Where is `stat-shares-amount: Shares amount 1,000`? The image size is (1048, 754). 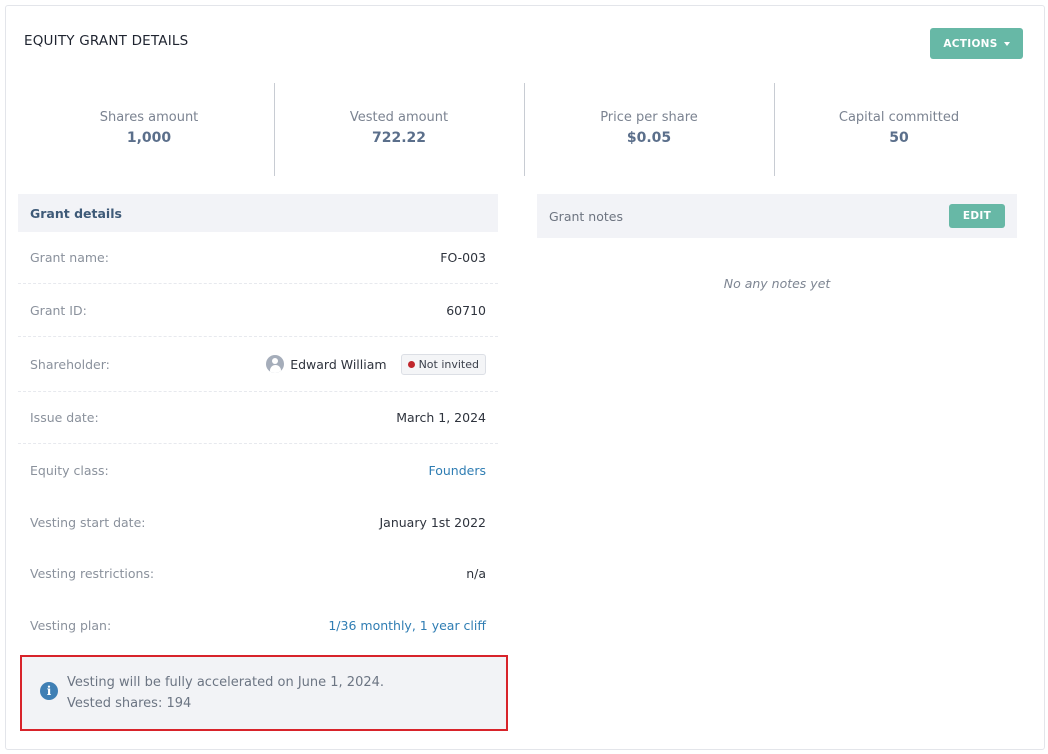 stat-shares-amount: Shares amount 1,000 is located at coordinates (149, 129).